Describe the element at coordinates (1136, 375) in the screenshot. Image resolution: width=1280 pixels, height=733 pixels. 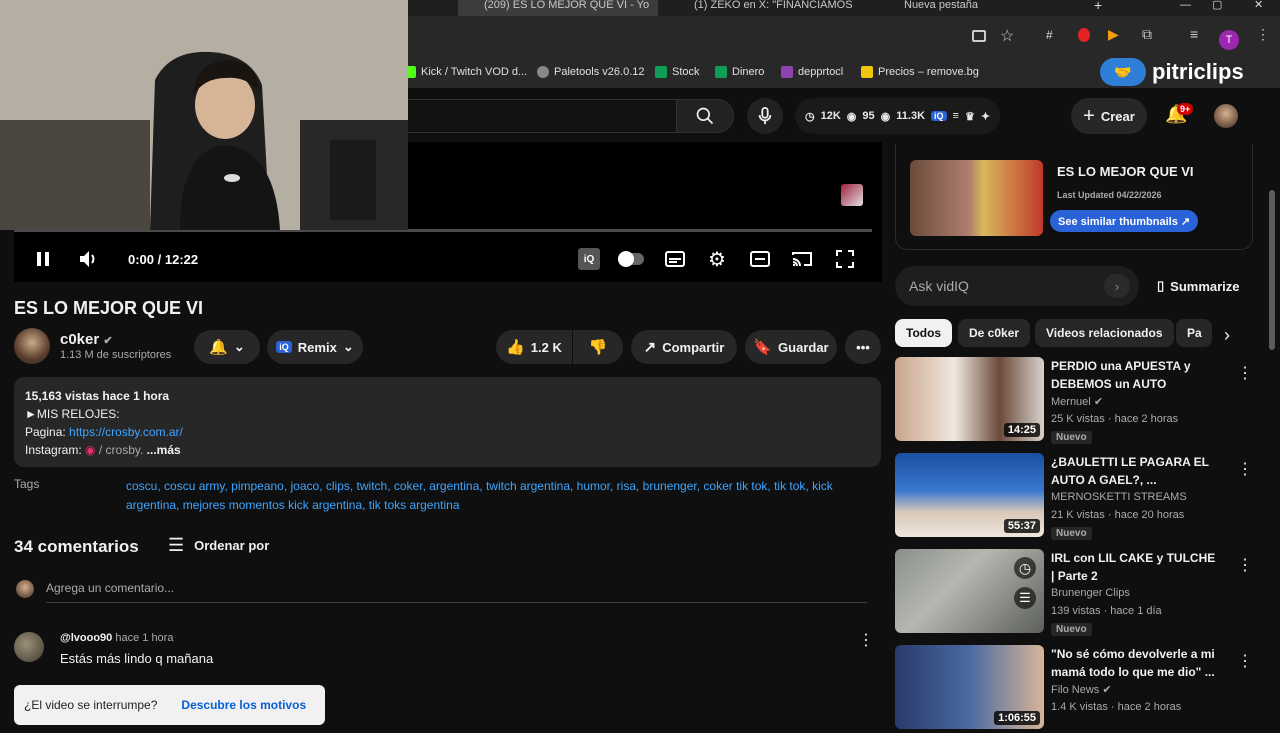
I see `recommendation-title: PERDIO una APUESTA y DEBEMOS un AUTO` at that location.